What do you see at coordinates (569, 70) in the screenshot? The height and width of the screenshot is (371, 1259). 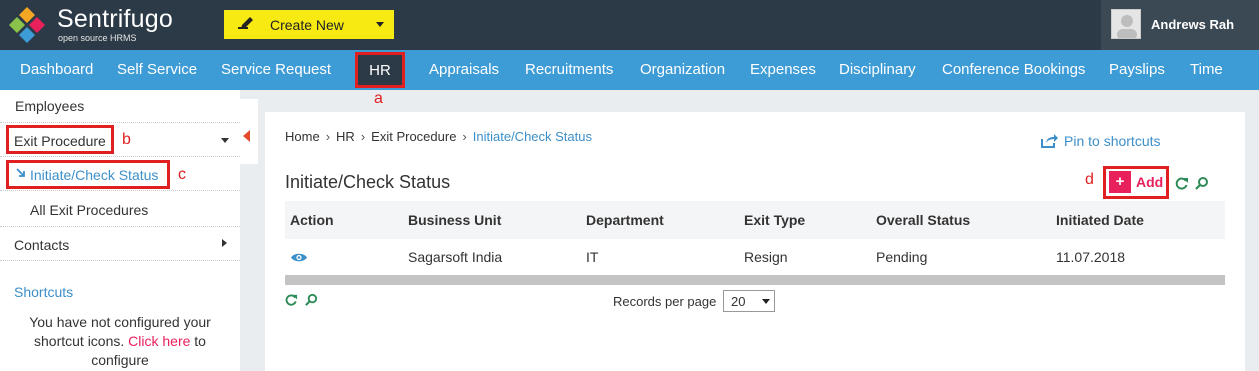 I see `nav-recruitments: Recruitments` at bounding box center [569, 70].